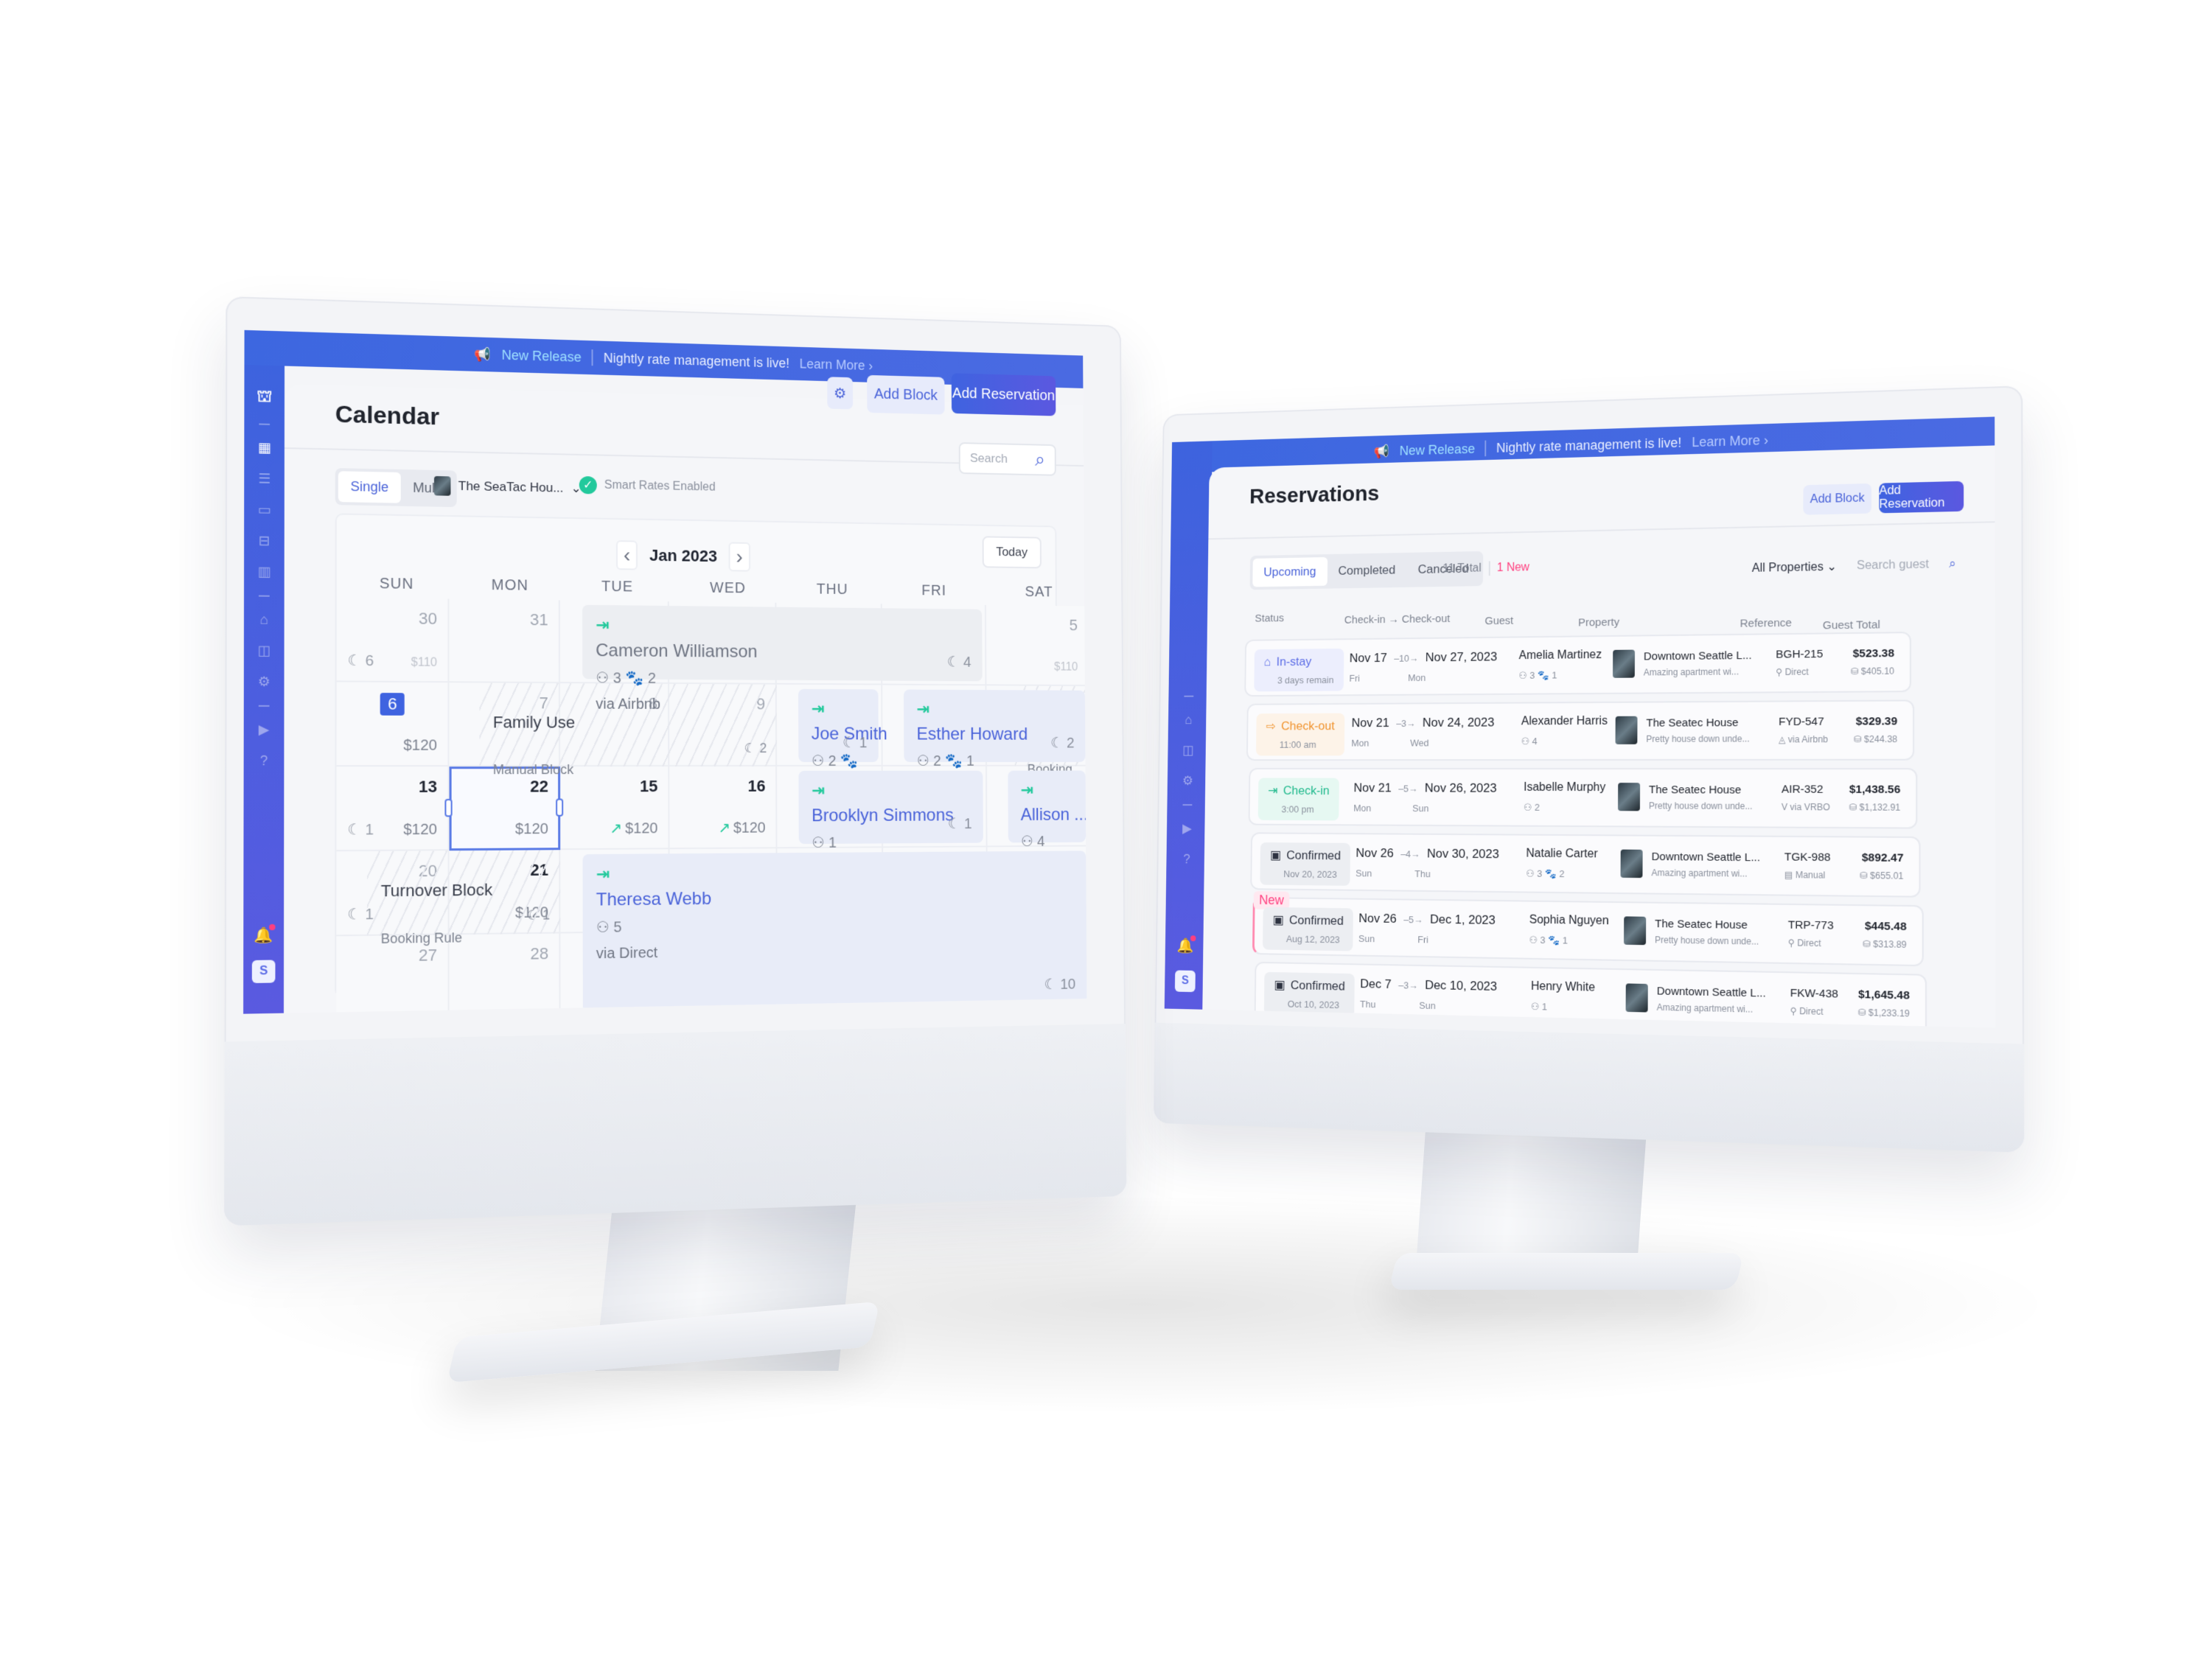 The image size is (2212, 1659). Describe the element at coordinates (1800, 654) in the screenshot. I see `reference-code: BGH-215` at that location.